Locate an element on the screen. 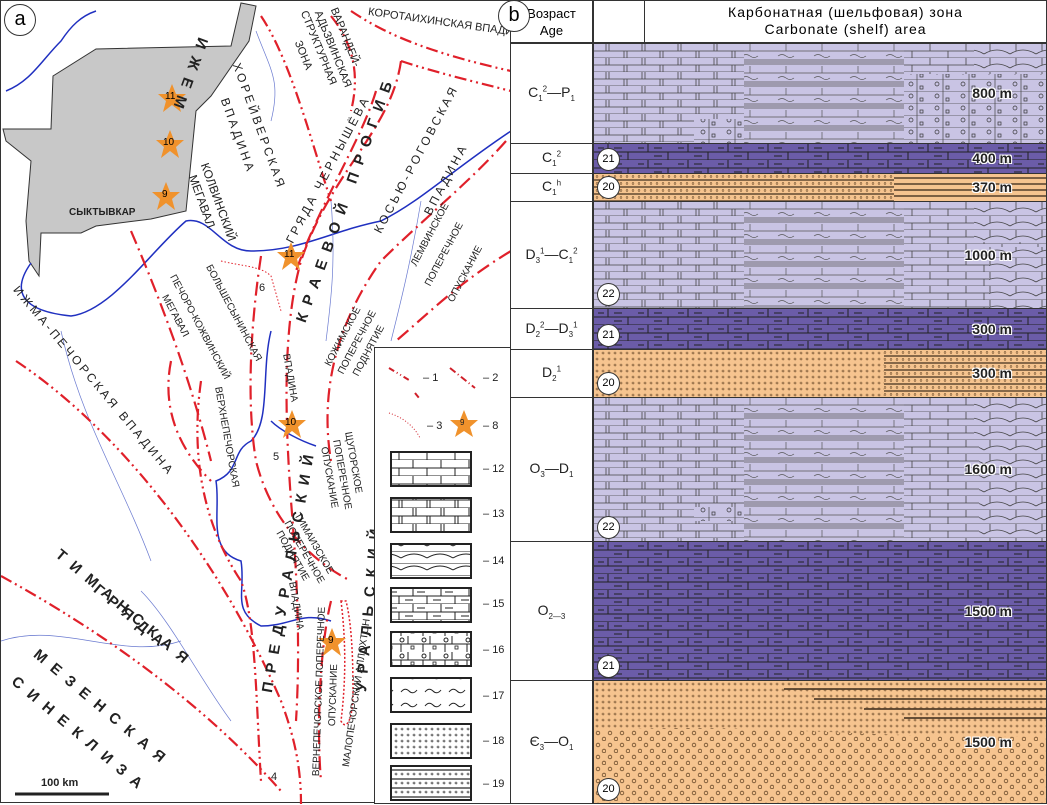  city-label: СЫКТЫВКАР is located at coordinates (102, 212).